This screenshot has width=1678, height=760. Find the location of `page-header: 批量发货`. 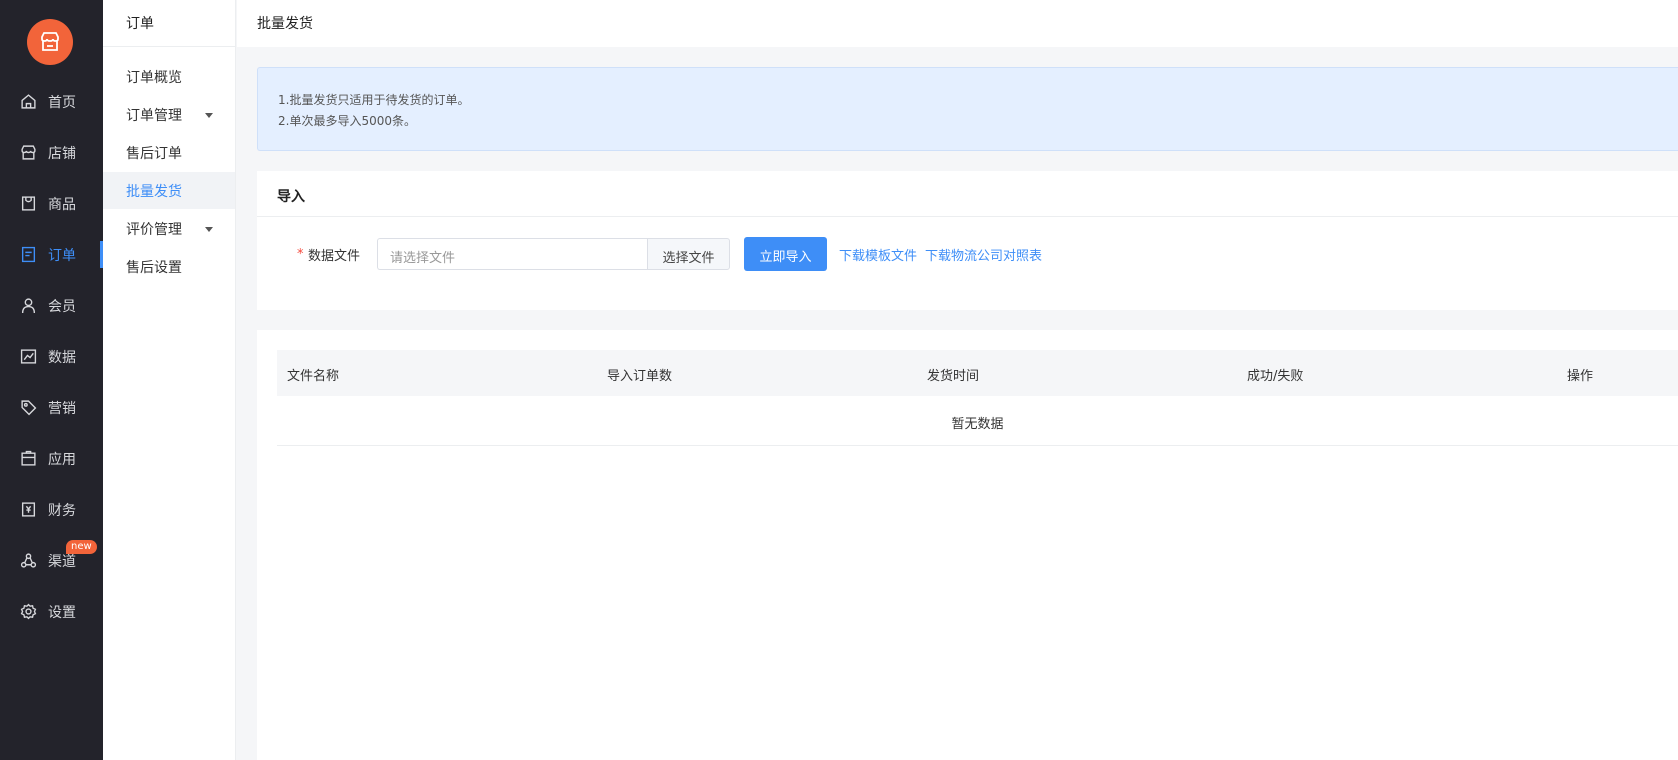

page-header: 批量发货 is located at coordinates (957, 23).